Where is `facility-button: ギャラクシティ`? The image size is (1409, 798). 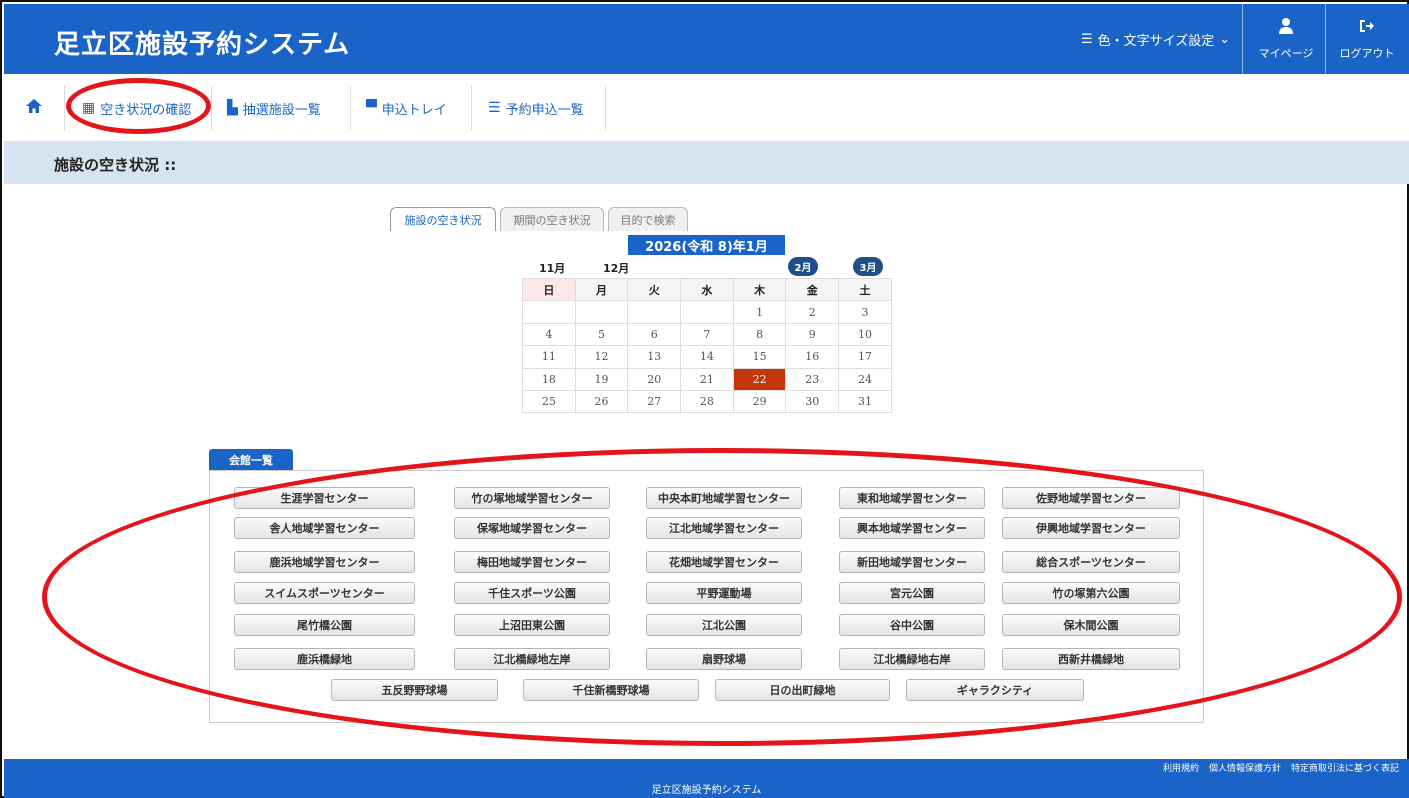
facility-button: ギャラクシティ is located at coordinates (995, 690).